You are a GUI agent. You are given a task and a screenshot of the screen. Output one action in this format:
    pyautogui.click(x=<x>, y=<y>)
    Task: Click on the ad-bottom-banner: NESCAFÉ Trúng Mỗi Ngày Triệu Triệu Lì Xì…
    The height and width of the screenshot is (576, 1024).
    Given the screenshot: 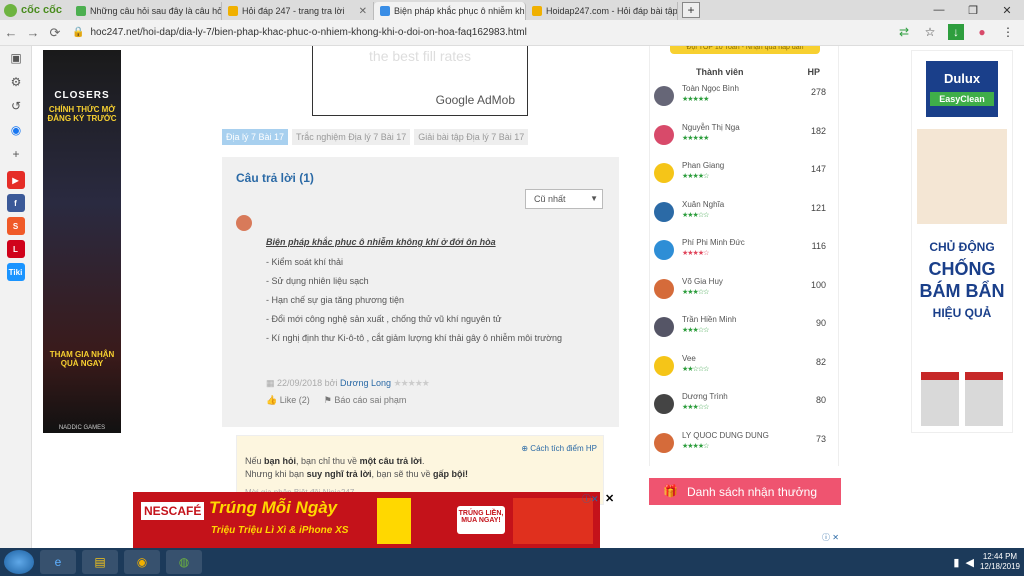 What is the action you would take?
    pyautogui.click(x=366, y=520)
    